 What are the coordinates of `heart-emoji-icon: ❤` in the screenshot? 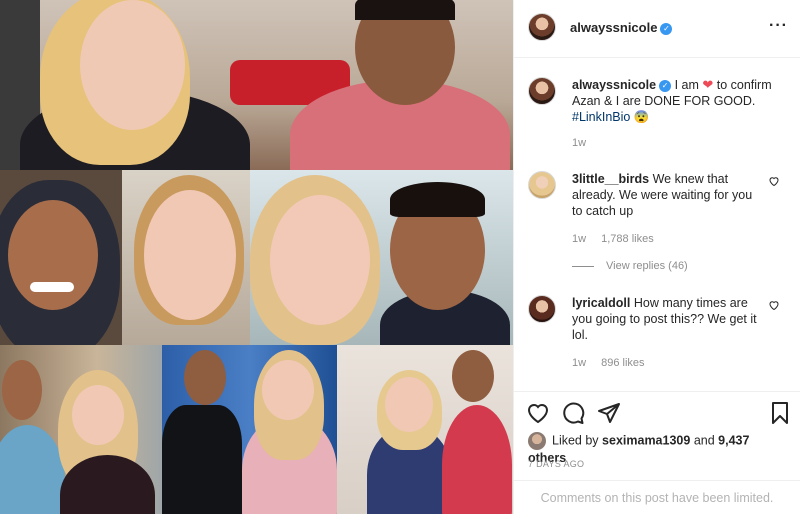 It's located at (708, 84).